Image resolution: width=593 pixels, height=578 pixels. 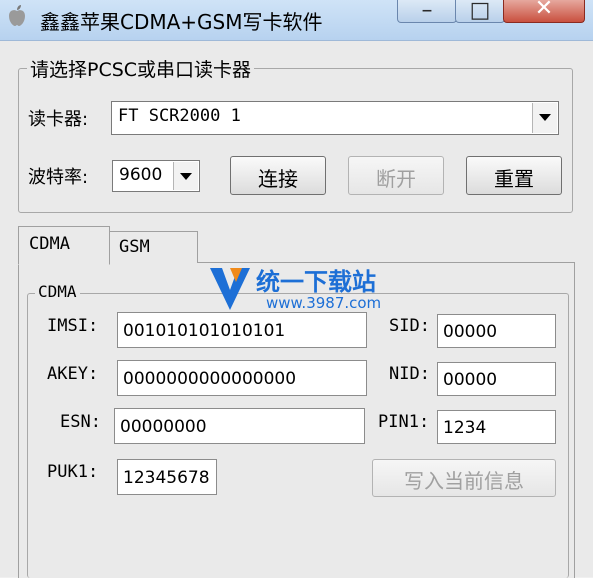 I want to click on connect-button: 连接, so click(x=278, y=175).